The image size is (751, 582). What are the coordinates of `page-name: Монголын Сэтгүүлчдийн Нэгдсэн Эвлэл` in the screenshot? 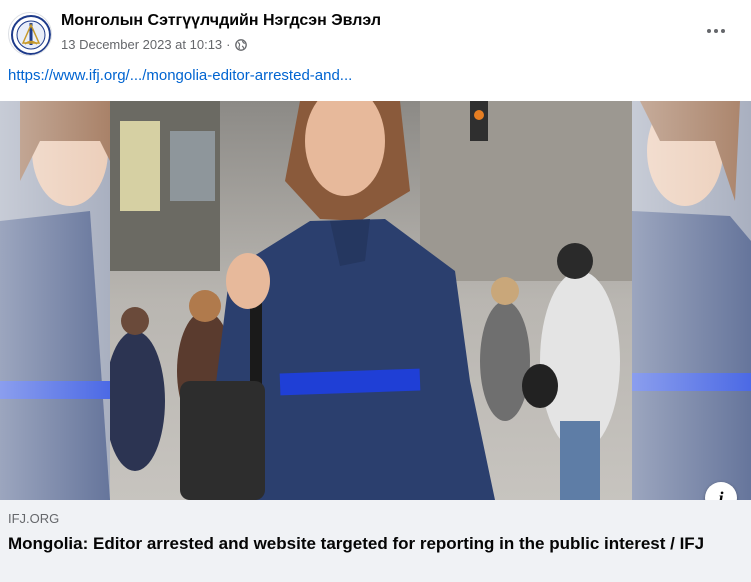 It's located at (221, 21).